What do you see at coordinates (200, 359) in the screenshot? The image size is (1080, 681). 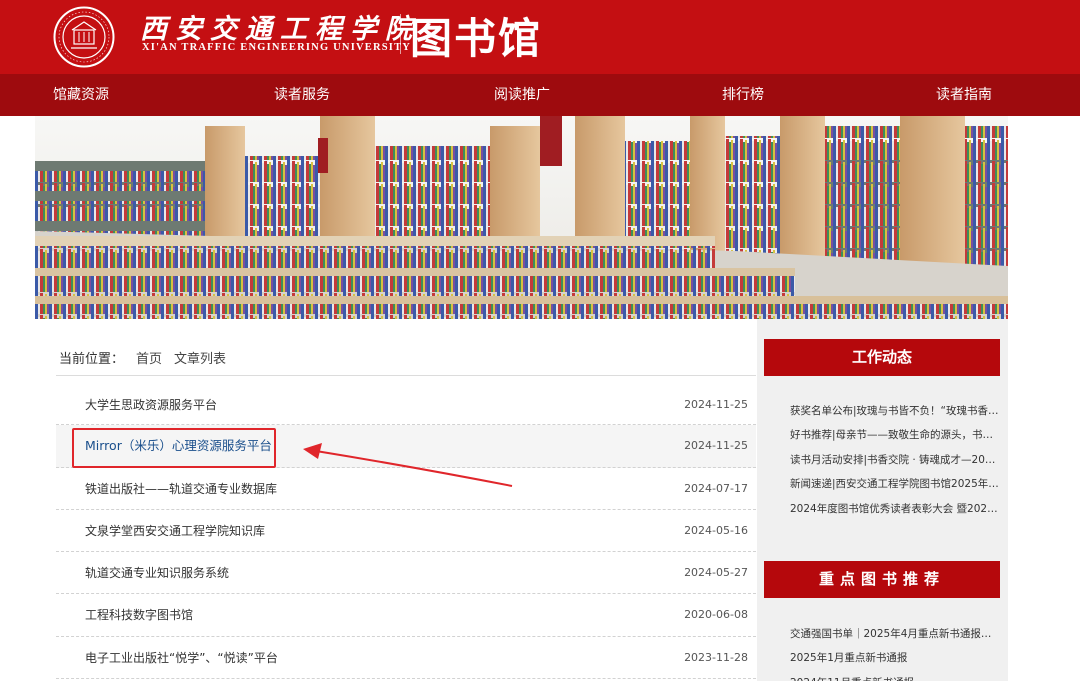 I see `breadcrumb-current: 文章列表` at bounding box center [200, 359].